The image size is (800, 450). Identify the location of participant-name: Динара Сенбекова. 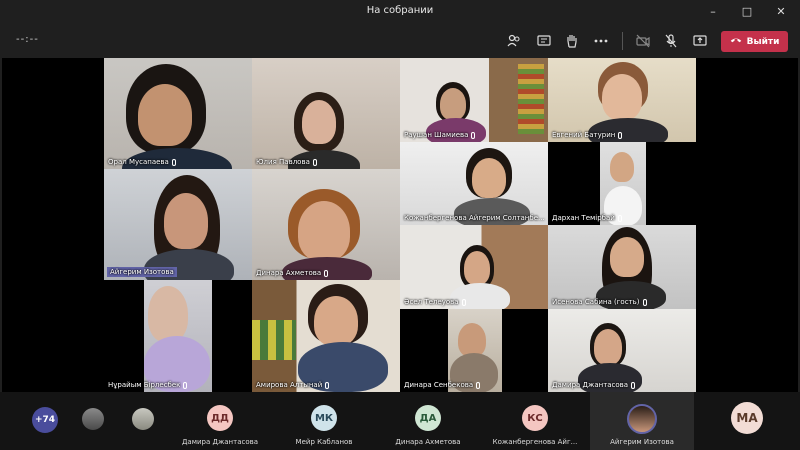
(442, 385).